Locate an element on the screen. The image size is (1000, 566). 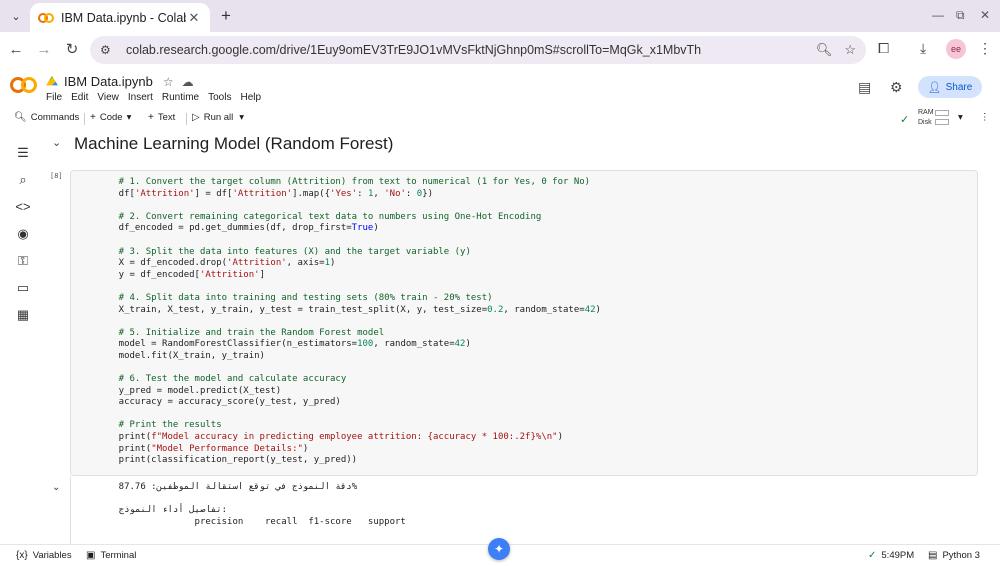
variables-button: {x} Variables is located at coordinates (44, 555).